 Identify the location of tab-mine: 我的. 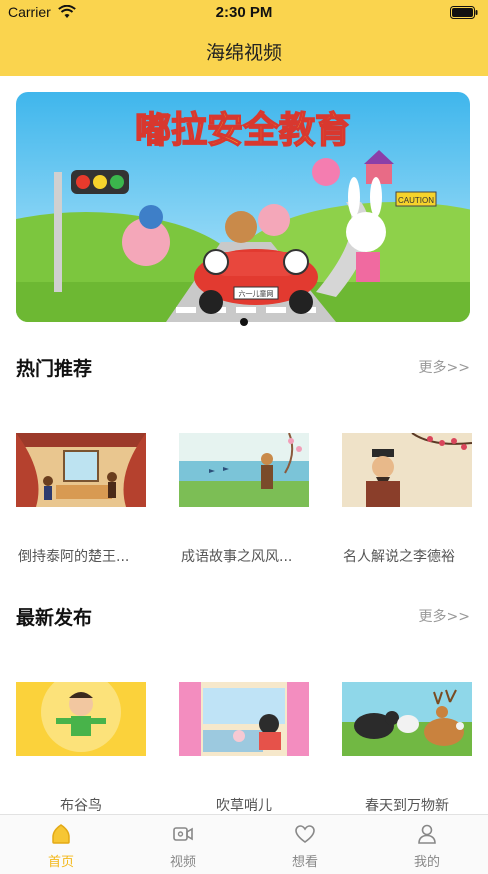
(427, 844).